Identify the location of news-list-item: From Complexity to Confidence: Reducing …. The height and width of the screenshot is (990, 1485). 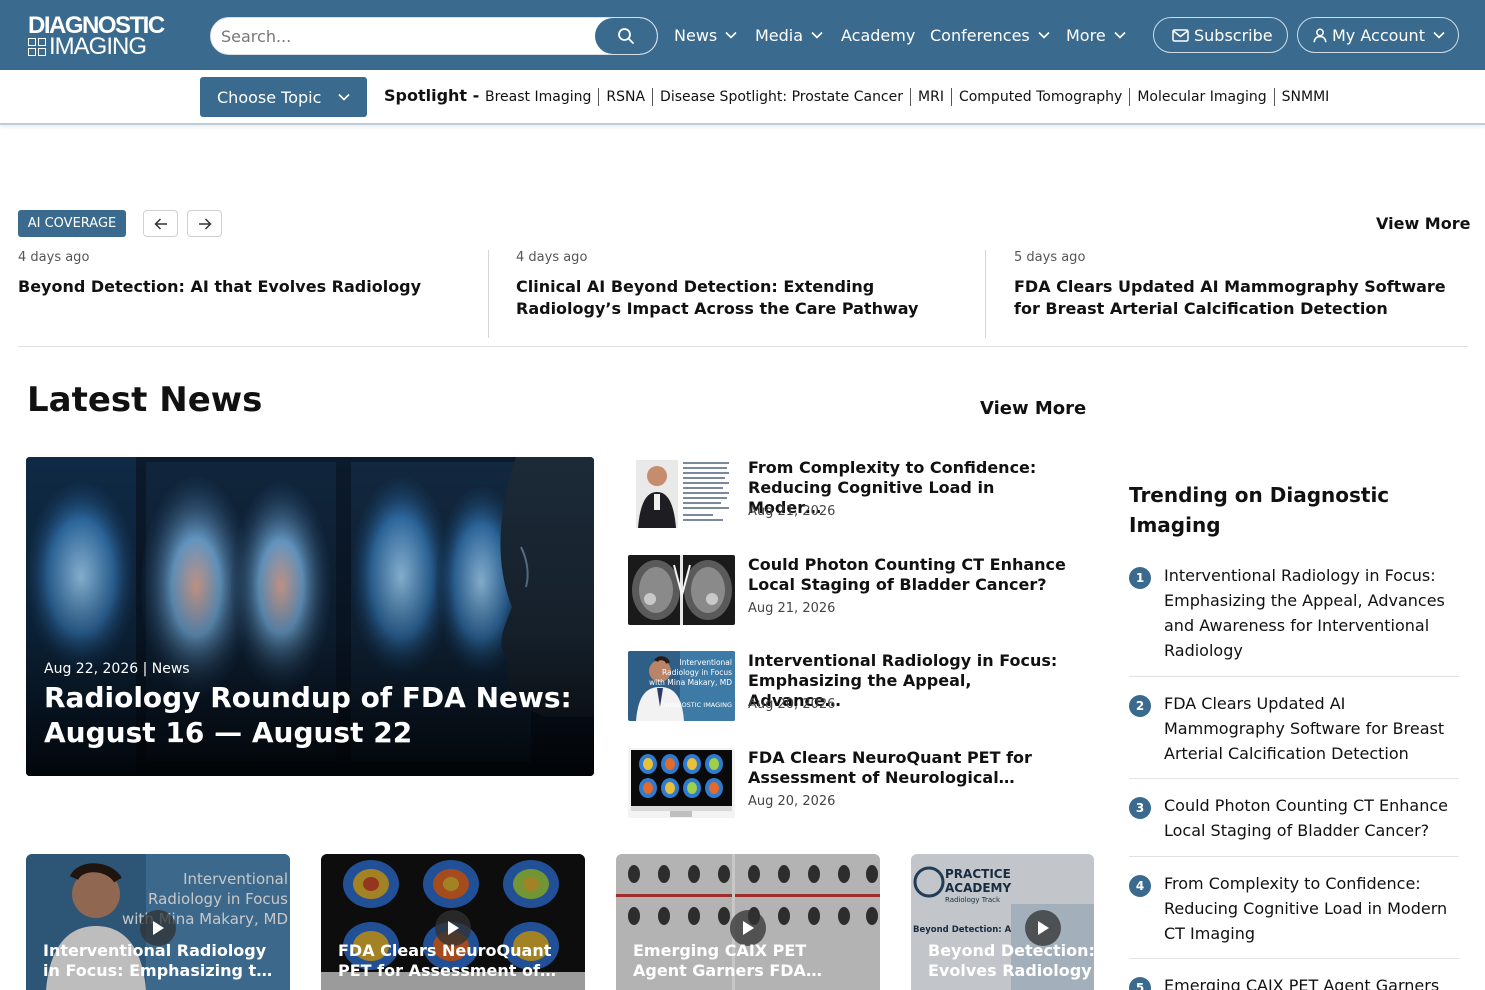
(858, 496).